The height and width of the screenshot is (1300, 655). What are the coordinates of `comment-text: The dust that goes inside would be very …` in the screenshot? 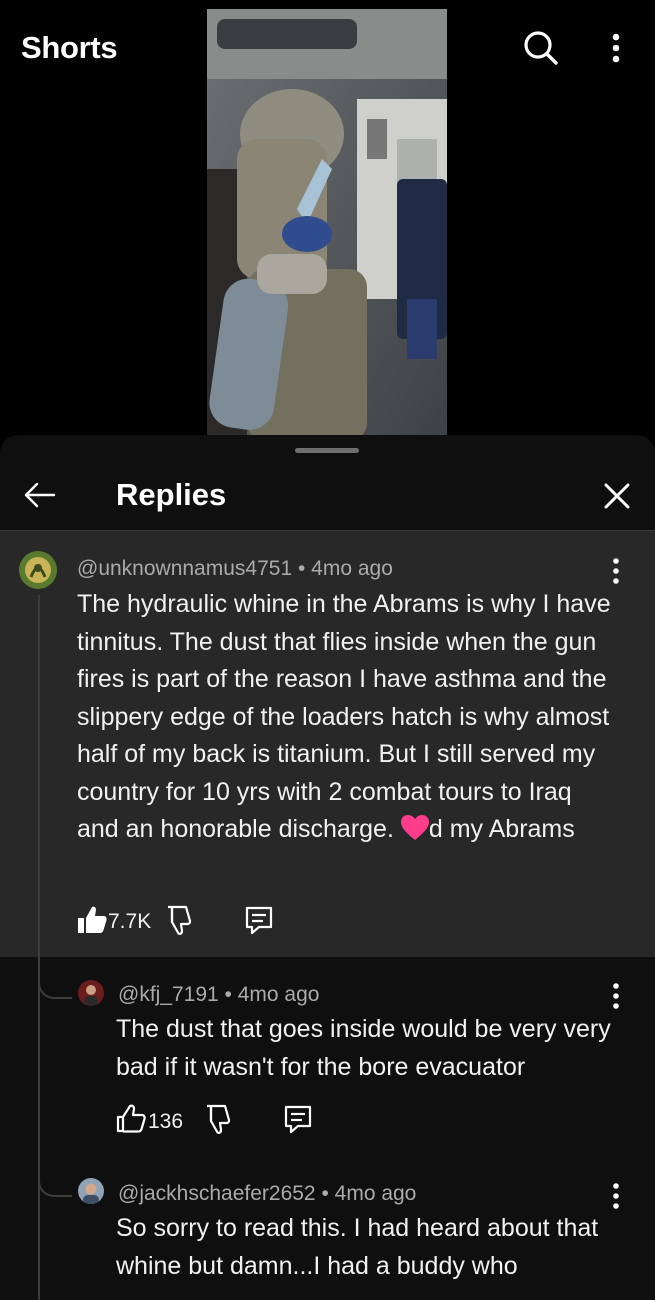 It's located at (363, 1048).